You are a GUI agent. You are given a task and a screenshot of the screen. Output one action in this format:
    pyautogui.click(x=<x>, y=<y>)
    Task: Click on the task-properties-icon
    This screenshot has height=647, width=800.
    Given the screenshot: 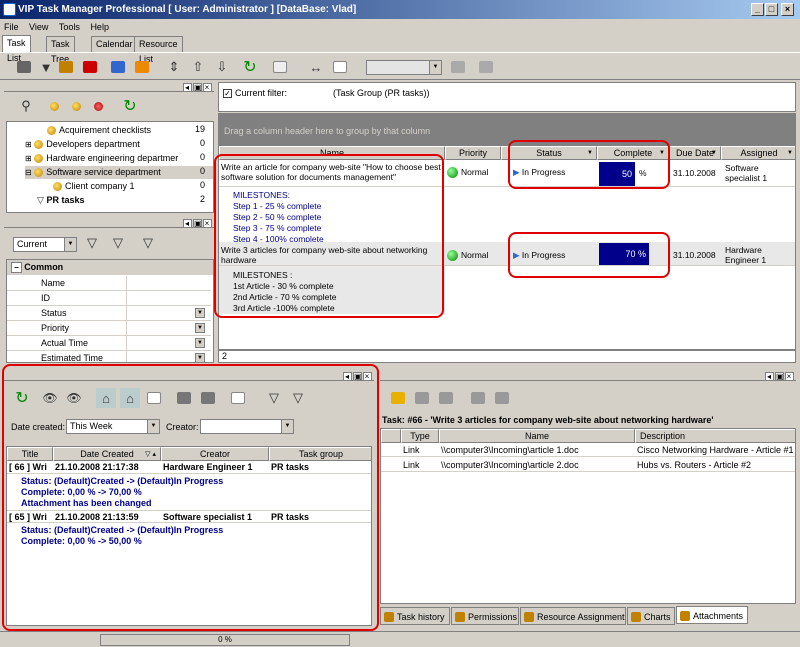 What is the action you would take?
    pyautogui.click(x=118, y=67)
    